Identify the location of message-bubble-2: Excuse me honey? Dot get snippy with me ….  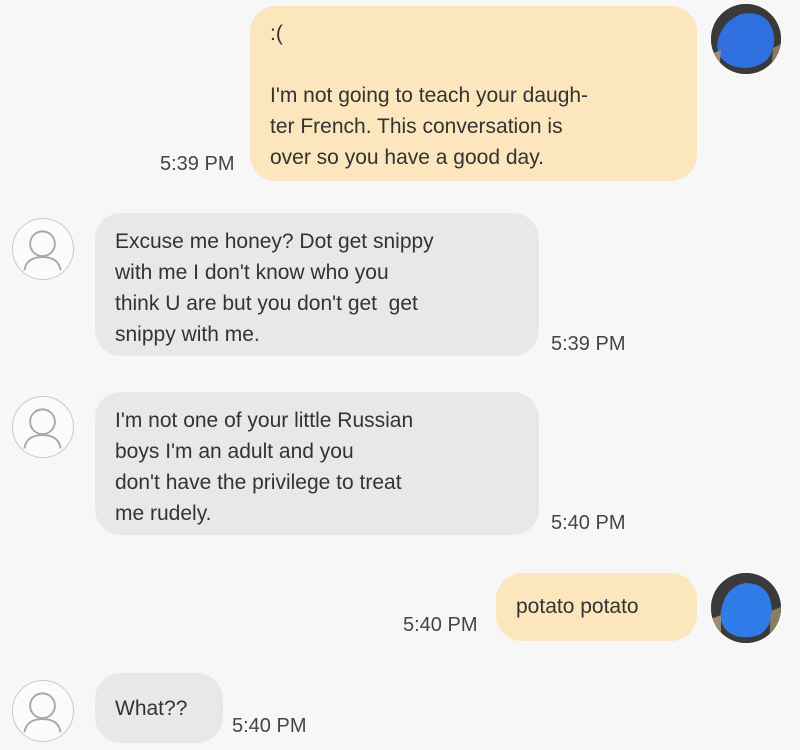
(317, 284).